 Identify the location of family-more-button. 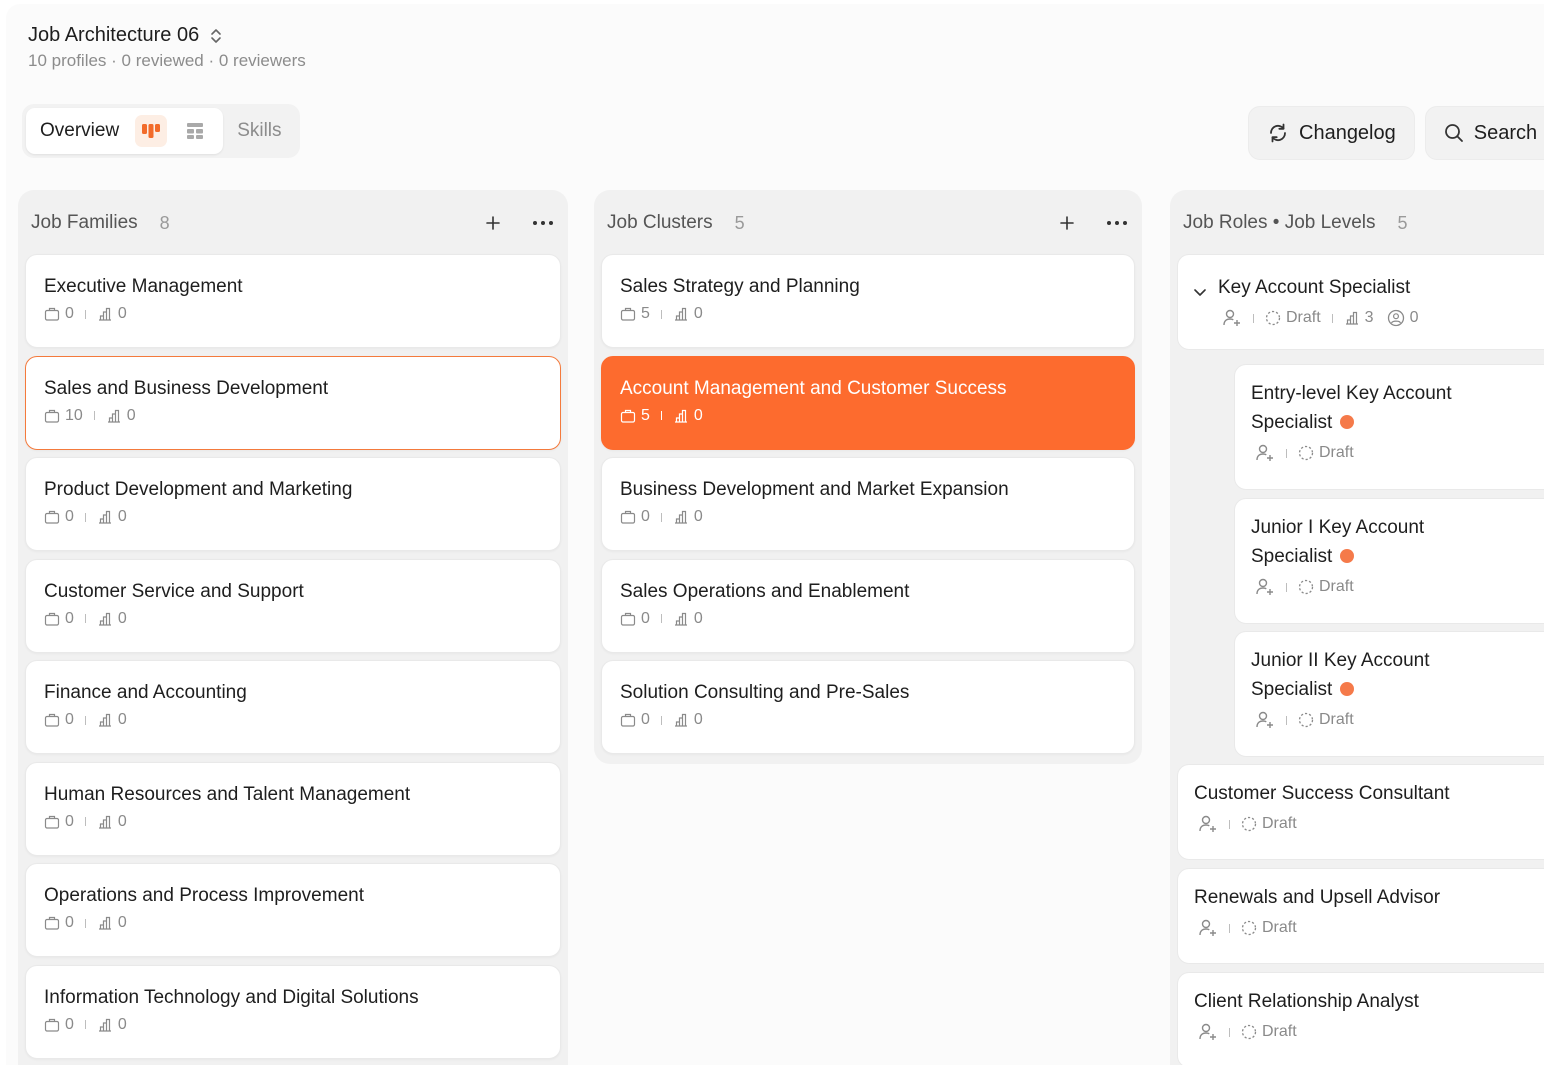
(543, 223).